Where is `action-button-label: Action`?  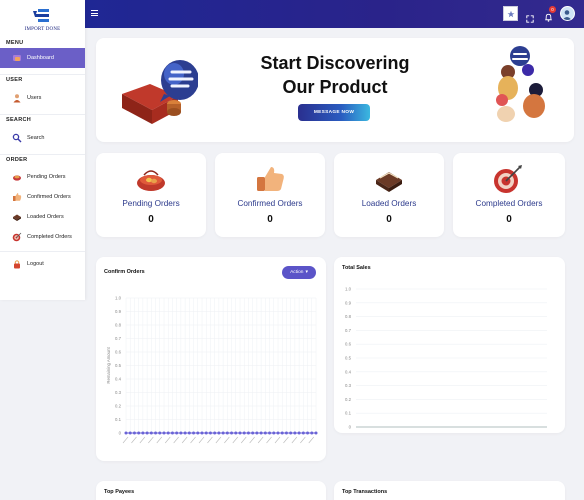 action-button-label: Action is located at coordinates (297, 272).